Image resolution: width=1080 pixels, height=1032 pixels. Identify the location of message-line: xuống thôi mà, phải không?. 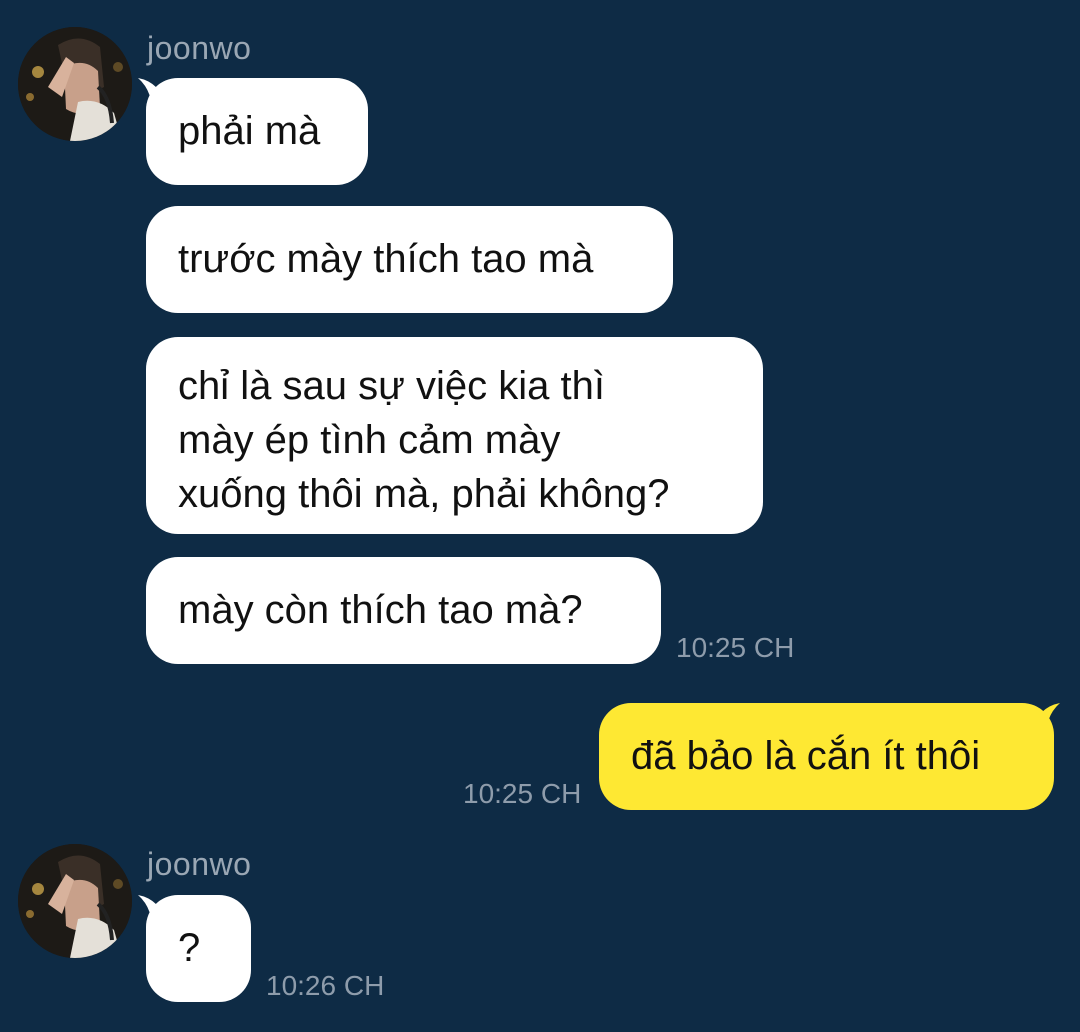
(424, 494).